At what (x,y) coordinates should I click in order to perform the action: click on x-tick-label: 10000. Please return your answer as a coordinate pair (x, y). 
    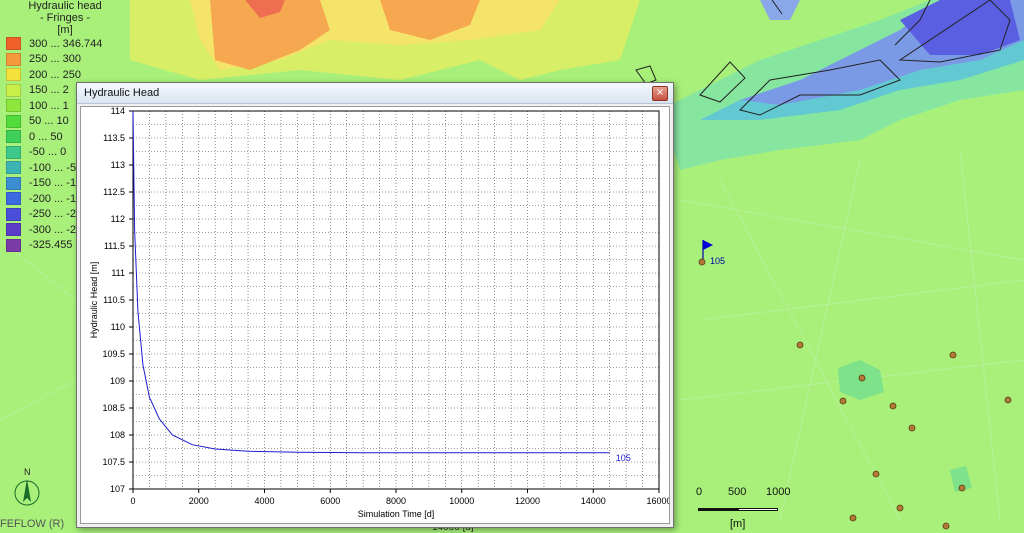
    Looking at the image, I should click on (461, 501).